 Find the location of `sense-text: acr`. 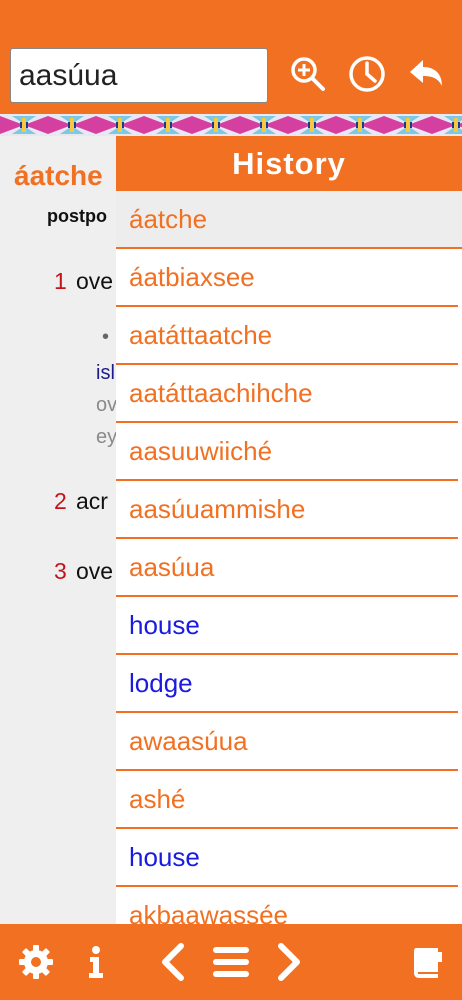

sense-text: acr is located at coordinates (92, 501).